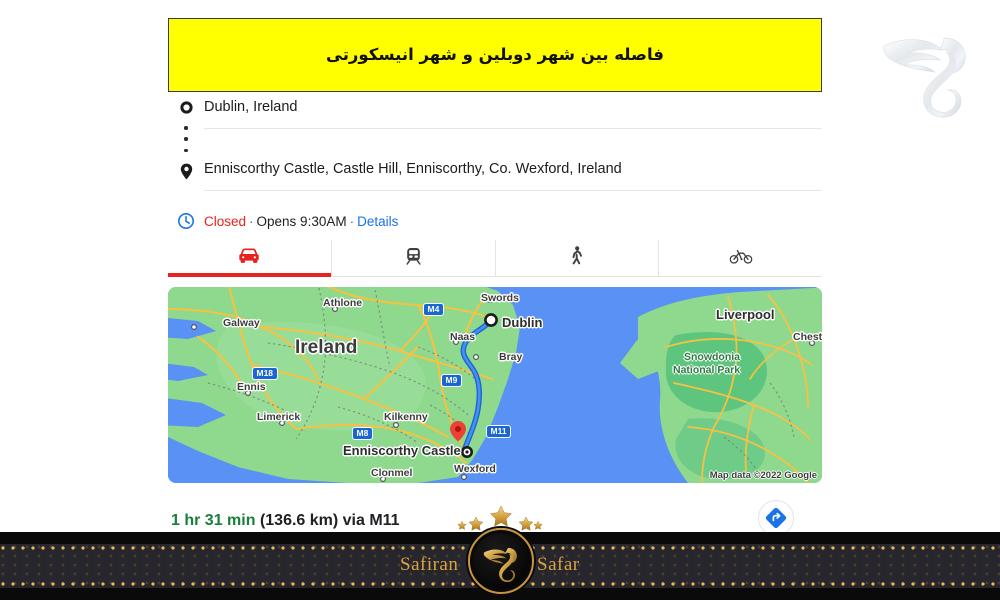 This screenshot has height=600, width=1000. What do you see at coordinates (763, 475) in the screenshot?
I see `map-attribution: Map data ©2022 Google` at bounding box center [763, 475].